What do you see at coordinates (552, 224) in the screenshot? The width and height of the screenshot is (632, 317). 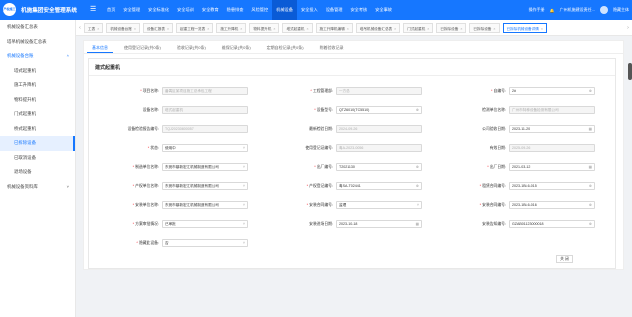 I see `field-input: GZAB01123000018 ⊗` at bounding box center [552, 224].